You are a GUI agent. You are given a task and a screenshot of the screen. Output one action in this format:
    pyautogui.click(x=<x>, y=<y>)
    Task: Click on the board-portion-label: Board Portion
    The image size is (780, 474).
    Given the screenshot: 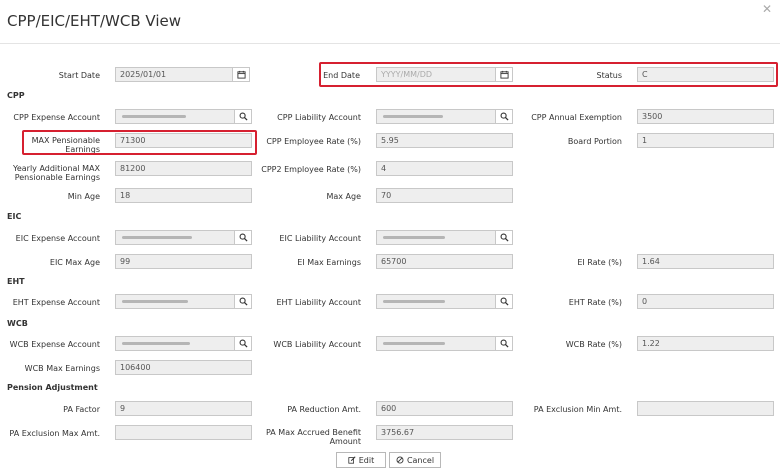 What is the action you would take?
    pyautogui.click(x=594, y=141)
    